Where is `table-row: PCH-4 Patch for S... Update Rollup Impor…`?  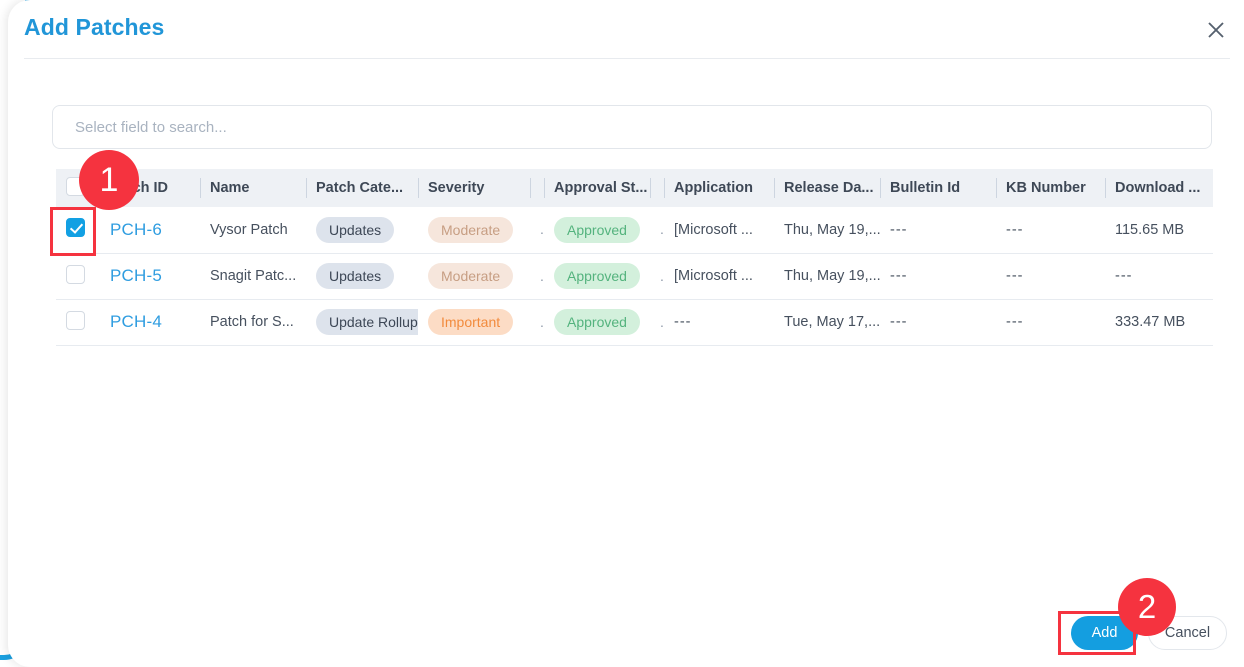 table-row: PCH-4 Patch for S... Update Rollup Impor… is located at coordinates (634, 322).